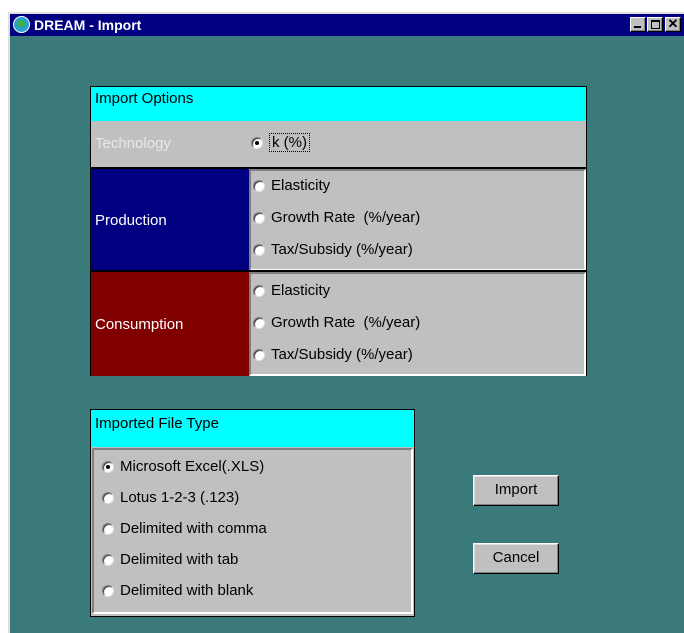 This screenshot has height=633, width=684. I want to click on technology-label: Technology, so click(133, 143).